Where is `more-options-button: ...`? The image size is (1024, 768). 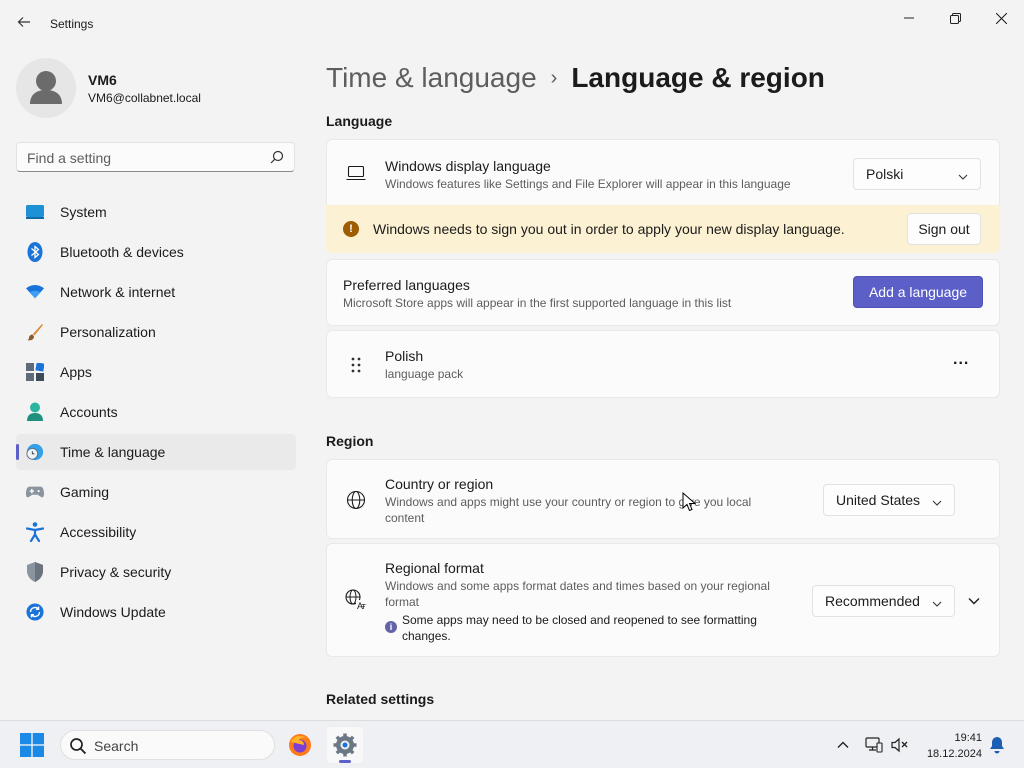 more-options-button: ... is located at coordinates (961, 360).